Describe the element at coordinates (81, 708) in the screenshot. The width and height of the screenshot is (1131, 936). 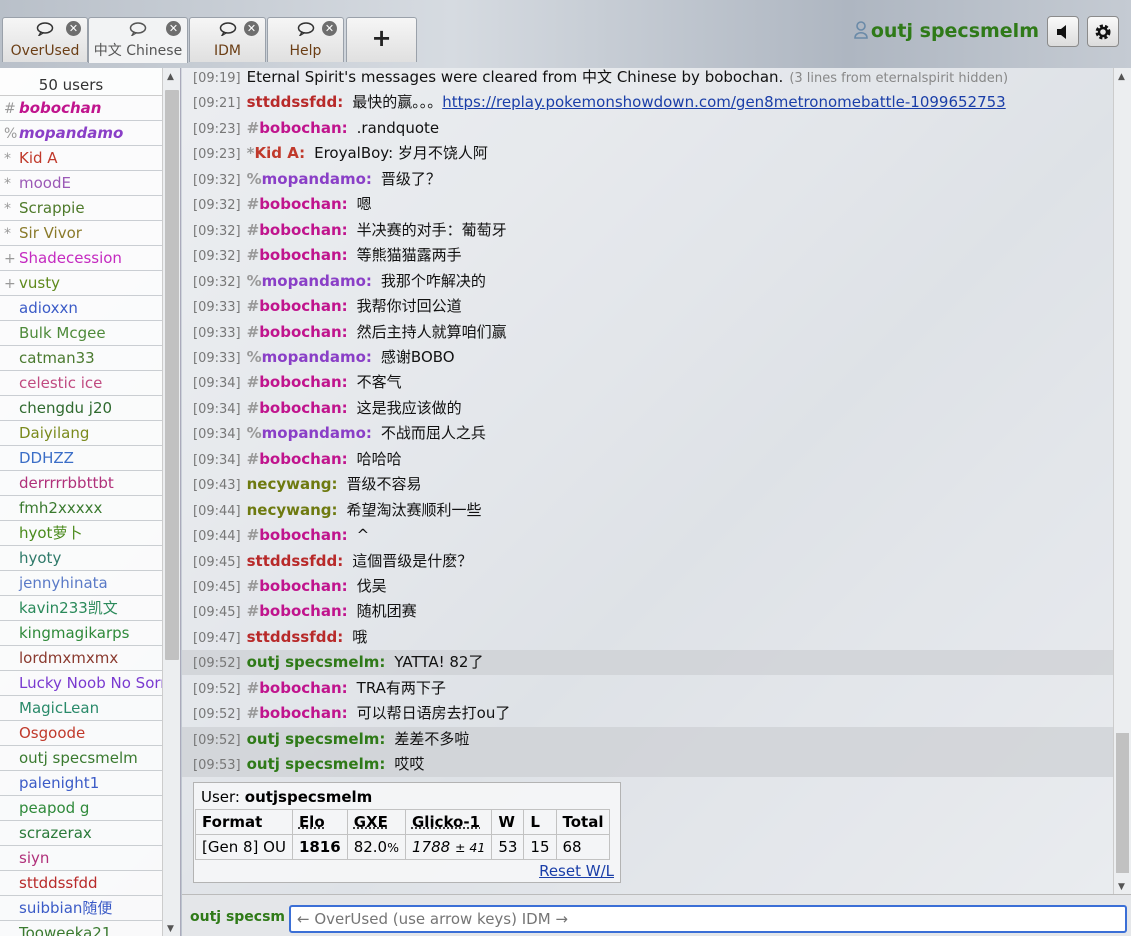
I see `userlist-item: MagicLean` at that location.